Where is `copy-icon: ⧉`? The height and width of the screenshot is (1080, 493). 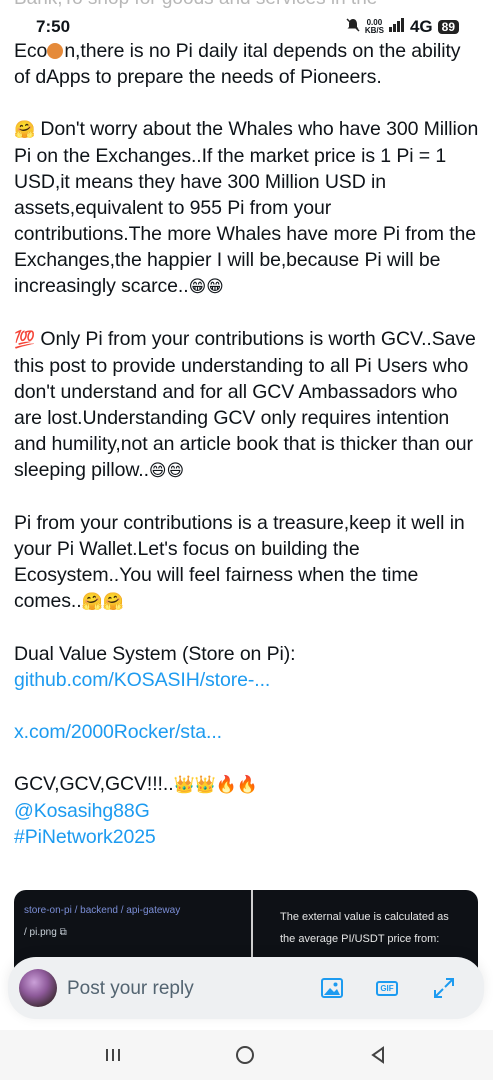
copy-icon: ⧉ is located at coordinates (63, 932).